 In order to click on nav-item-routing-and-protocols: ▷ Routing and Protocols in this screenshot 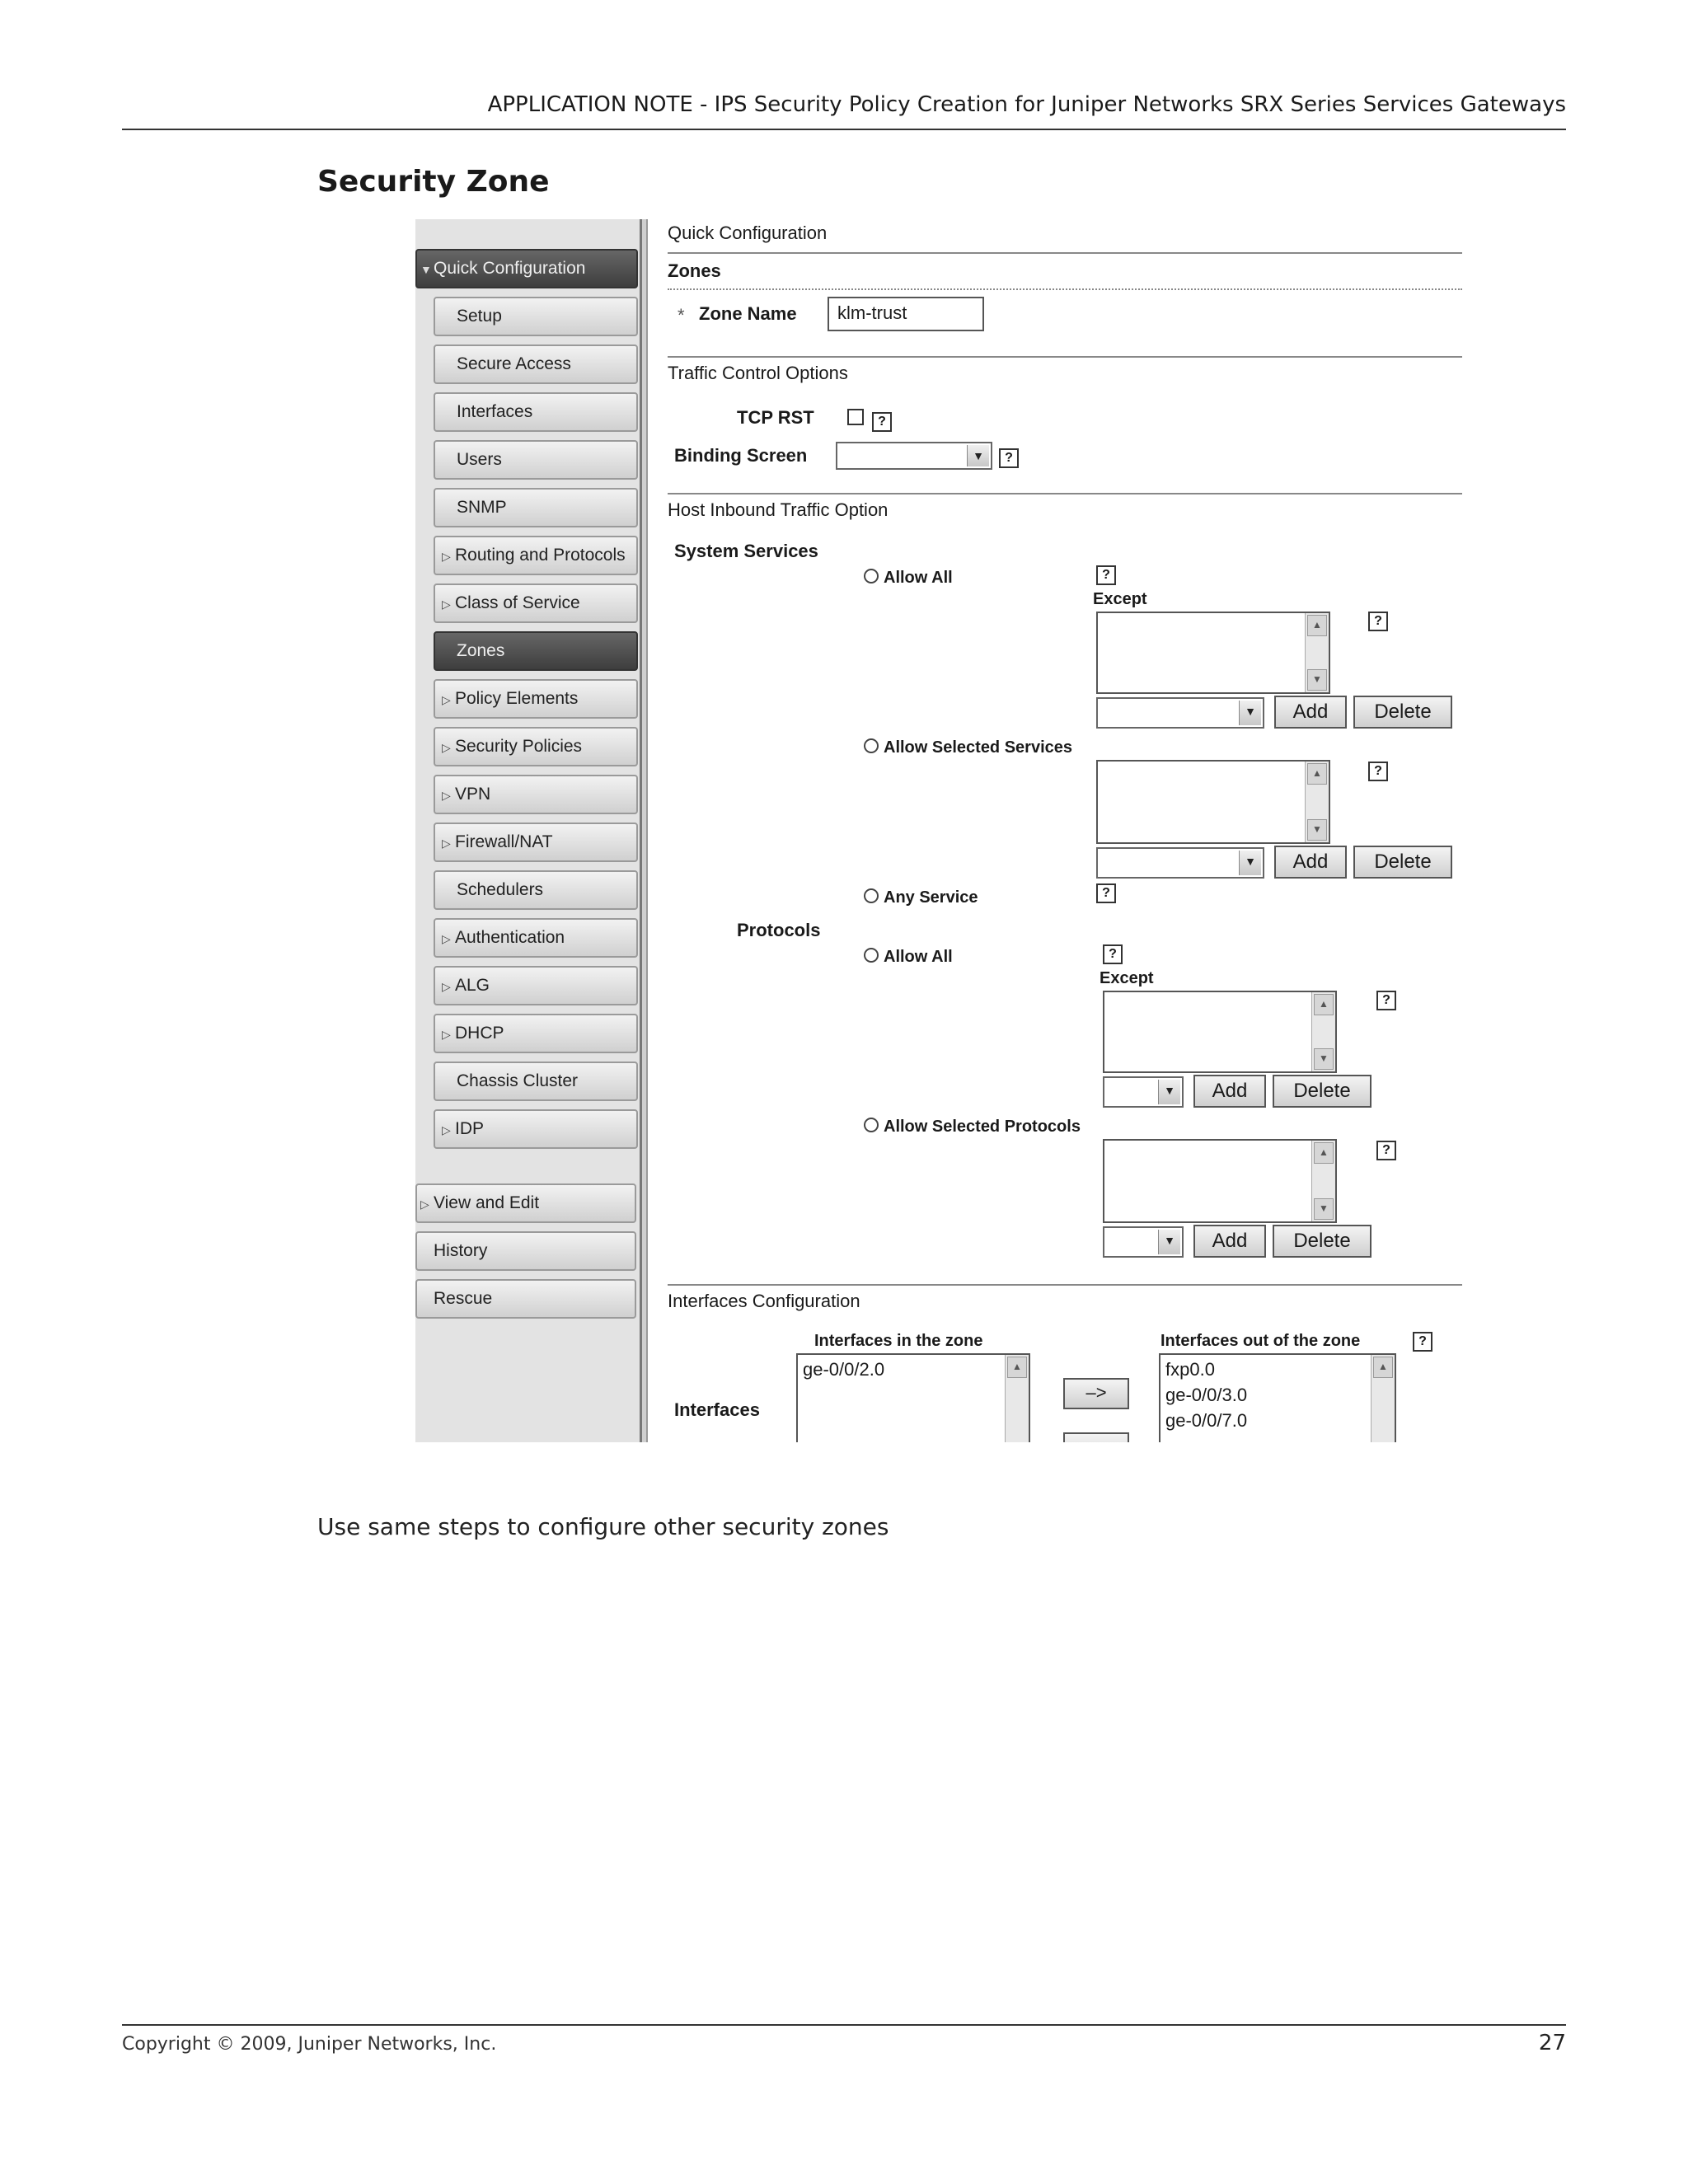, I will do `click(536, 555)`.